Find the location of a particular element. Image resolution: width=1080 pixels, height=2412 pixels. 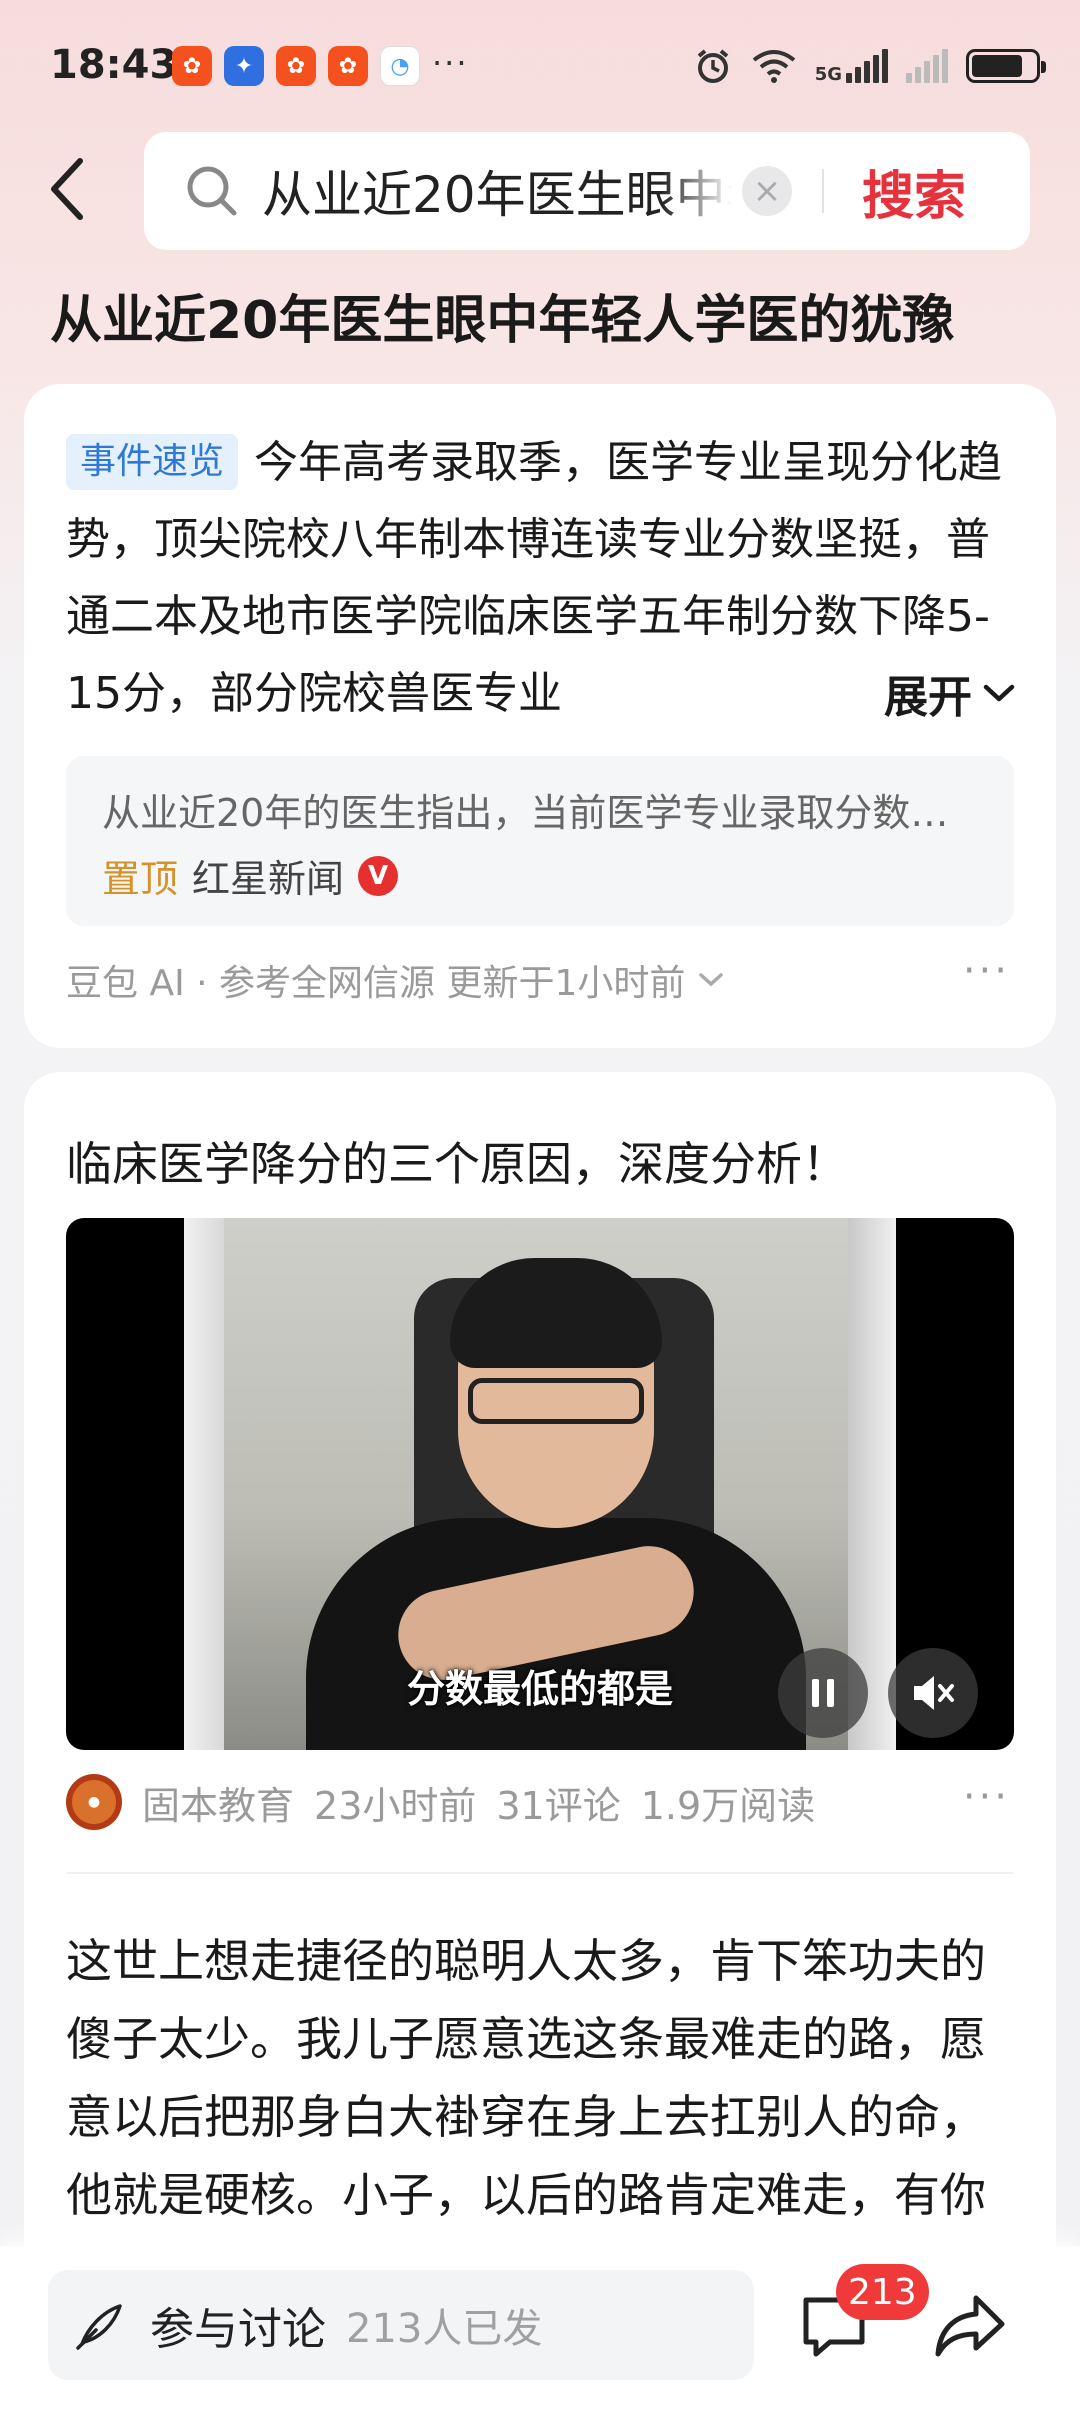

search-button: 搜索 is located at coordinates (914, 191).